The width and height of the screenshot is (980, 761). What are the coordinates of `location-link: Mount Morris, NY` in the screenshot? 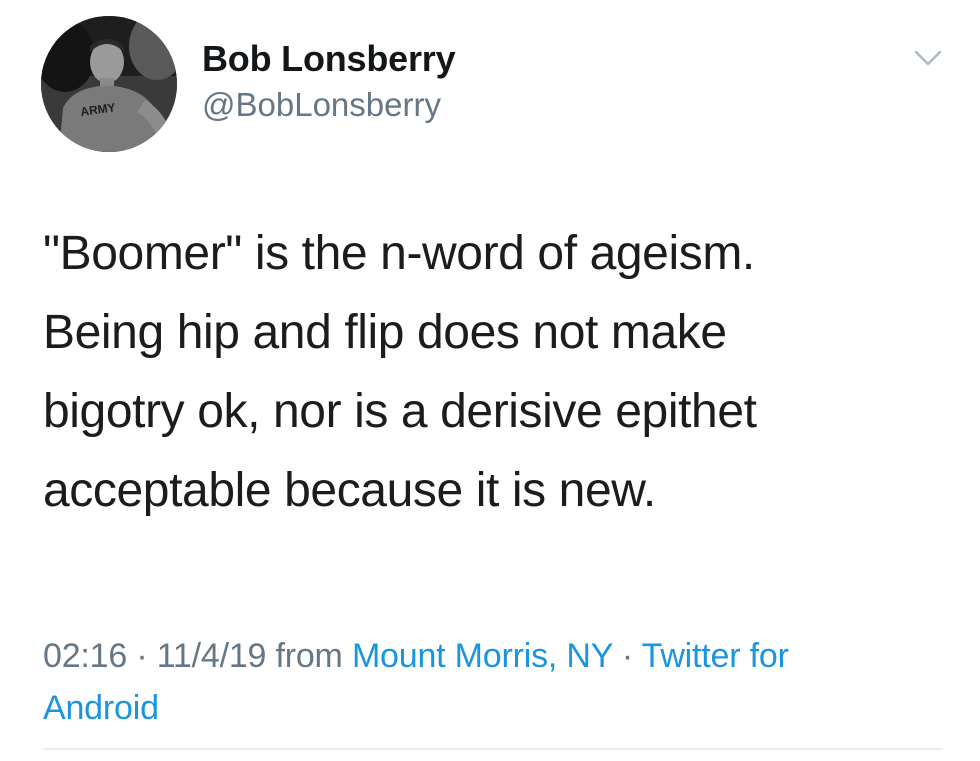 It's located at (482, 656).